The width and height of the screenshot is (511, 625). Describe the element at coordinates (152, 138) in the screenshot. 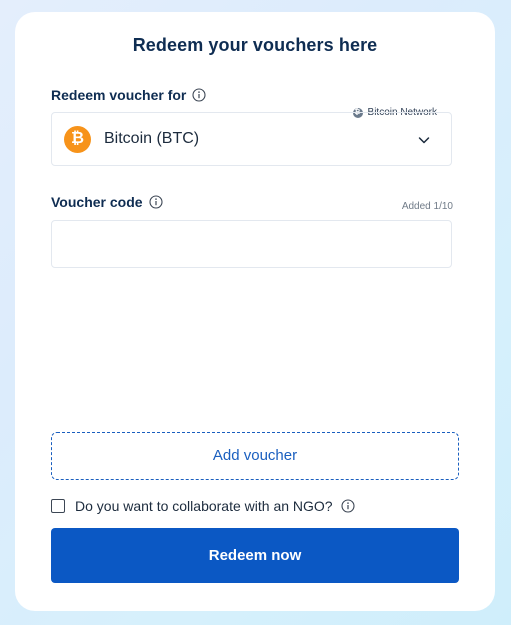

I see `currency-select-value: Bitcoin (BTC)` at that location.